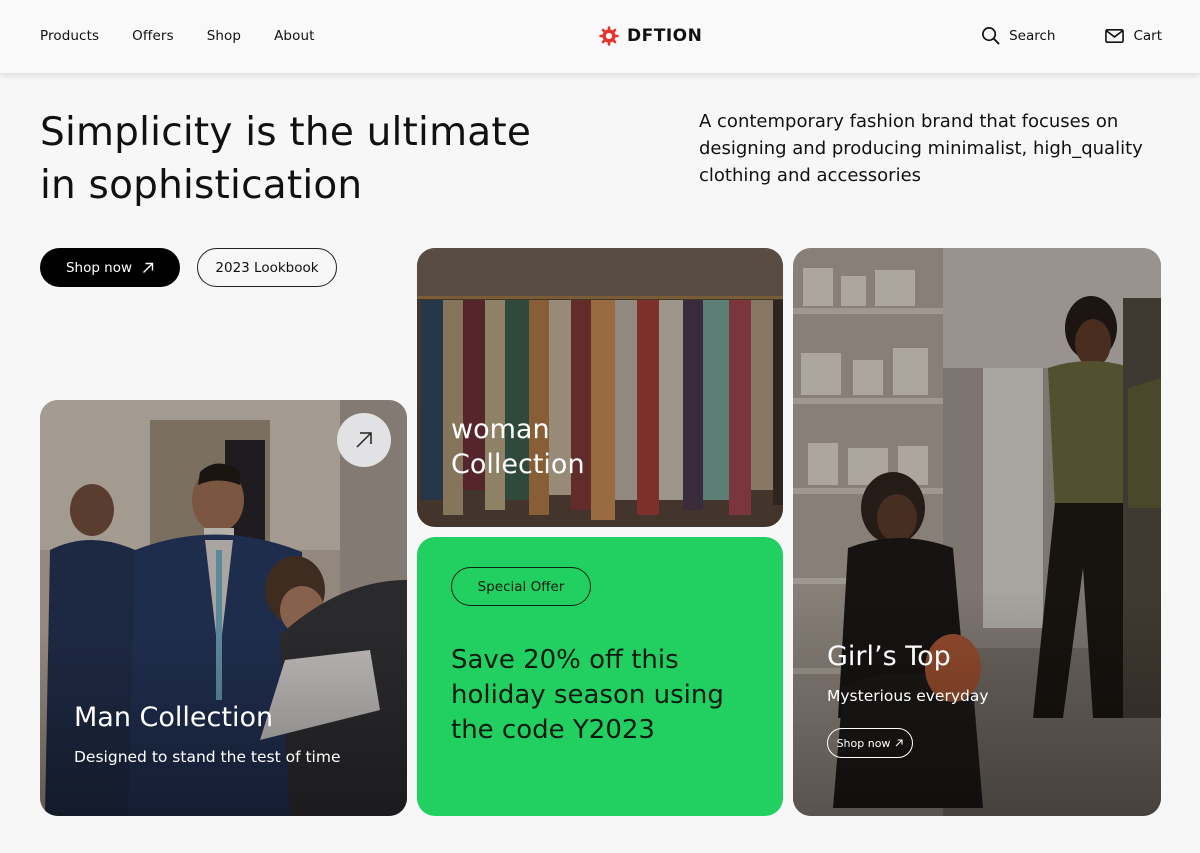  I want to click on search-button: Search, so click(1018, 35).